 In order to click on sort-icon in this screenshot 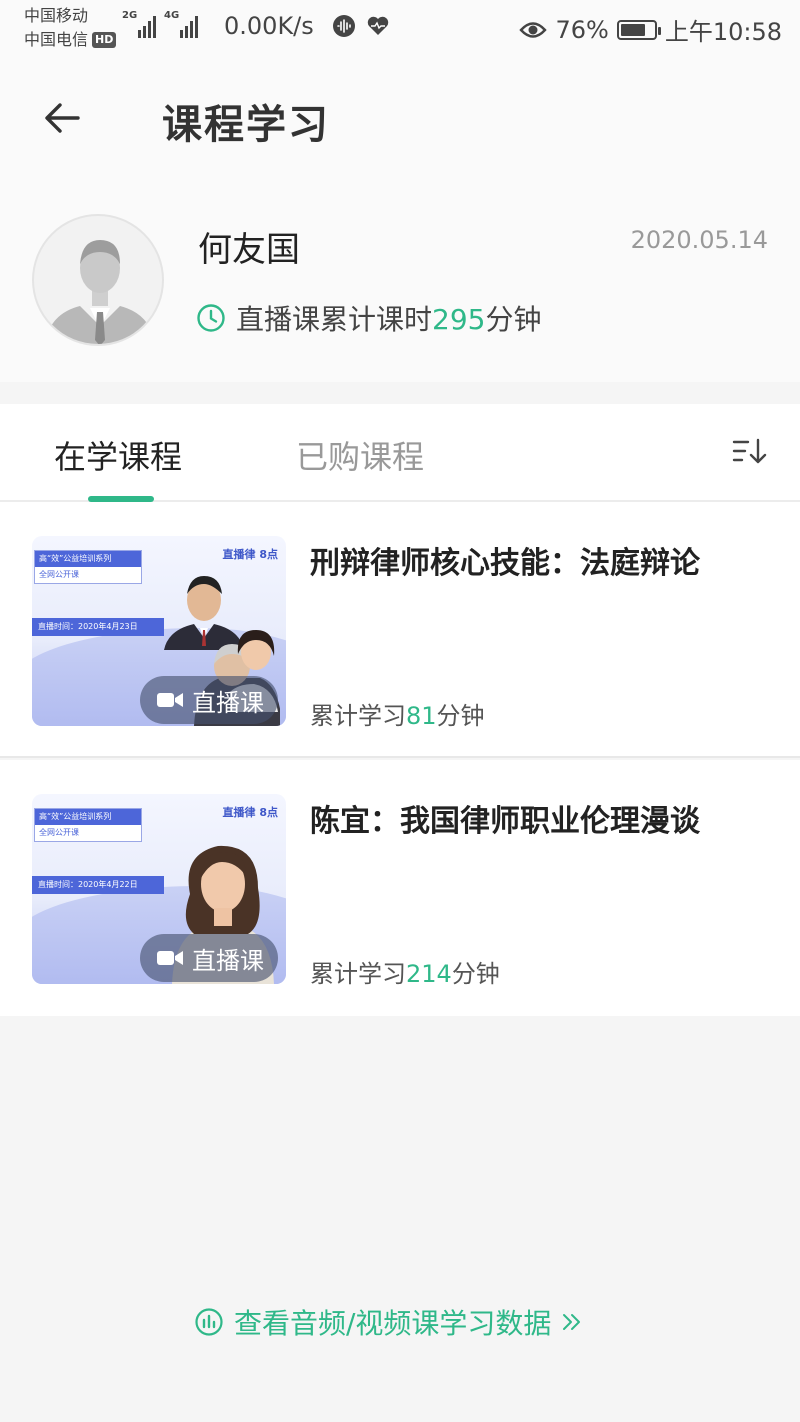, I will do `click(750, 452)`.